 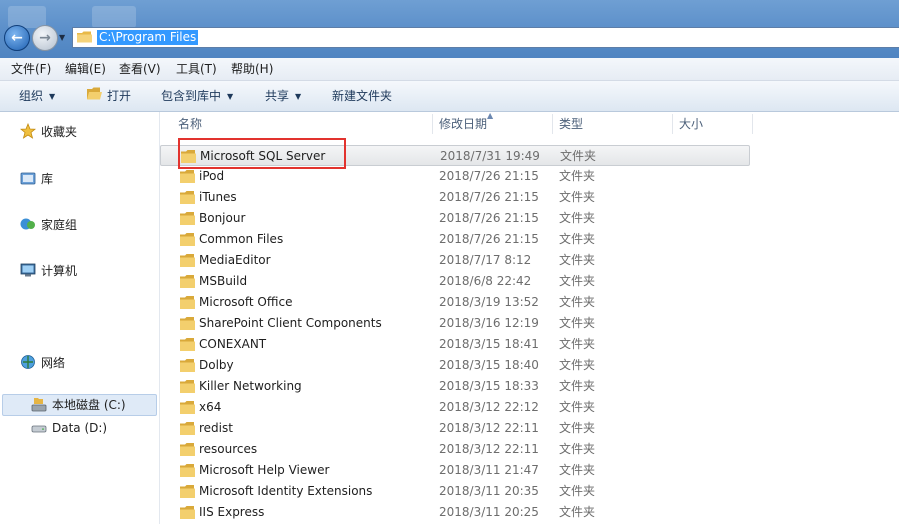 What do you see at coordinates (53, 363) in the screenshot?
I see `nav-network: 网络` at bounding box center [53, 363].